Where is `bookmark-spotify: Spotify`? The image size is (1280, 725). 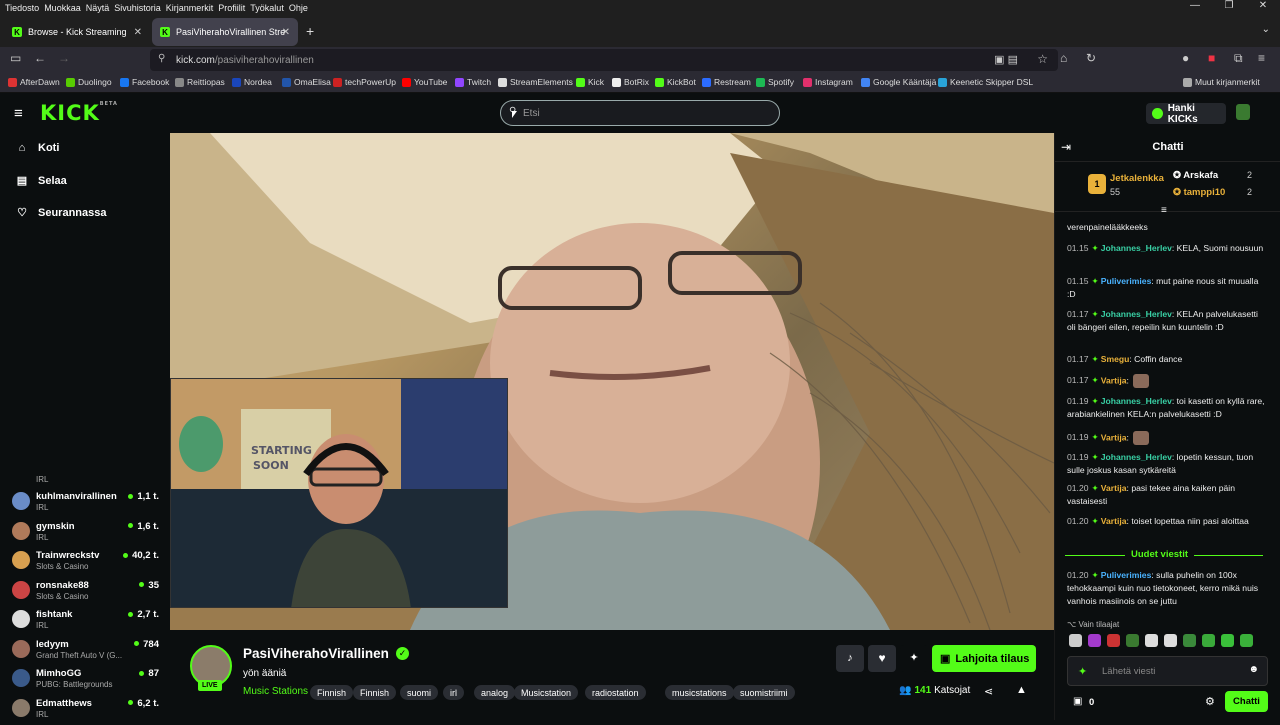
bookmark-spotify: Spotify is located at coordinates (775, 82).